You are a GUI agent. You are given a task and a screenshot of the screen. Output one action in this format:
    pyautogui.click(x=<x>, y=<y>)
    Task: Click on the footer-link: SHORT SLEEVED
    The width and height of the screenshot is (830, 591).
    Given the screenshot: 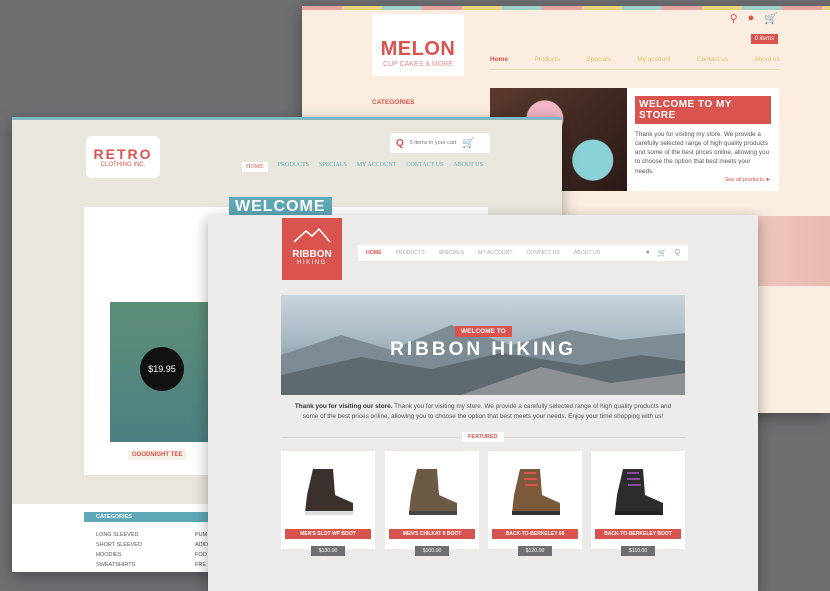 What is the action you would take?
    pyautogui.click(x=119, y=545)
    